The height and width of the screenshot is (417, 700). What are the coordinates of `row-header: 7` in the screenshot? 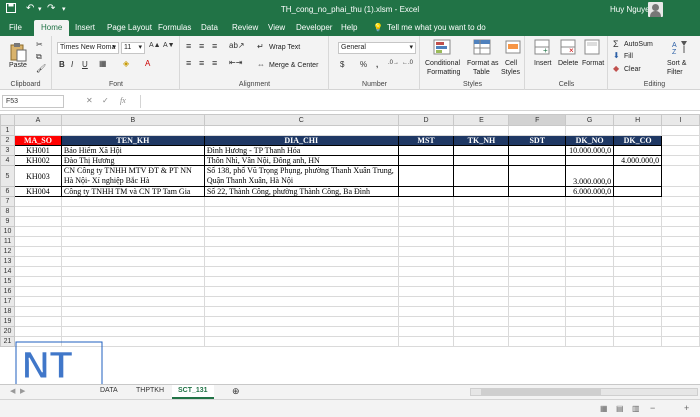 It's located at (7, 201).